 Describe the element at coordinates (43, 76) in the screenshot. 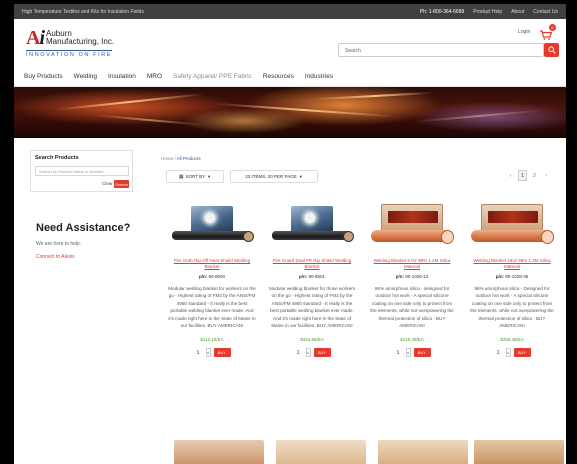

I see `nav-item-buy-products: Buy Products` at that location.